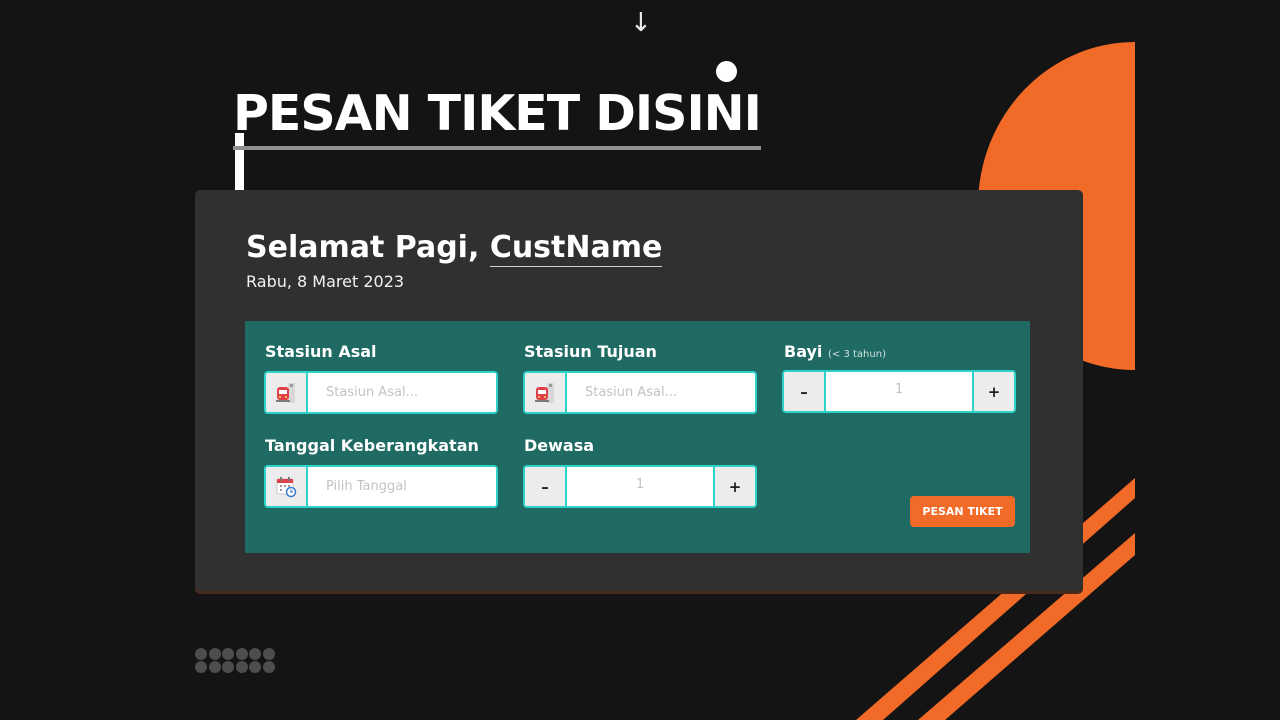 This screenshot has height=720, width=1280. What do you see at coordinates (803, 351) in the screenshot?
I see `infant-label-text: Bayi` at bounding box center [803, 351].